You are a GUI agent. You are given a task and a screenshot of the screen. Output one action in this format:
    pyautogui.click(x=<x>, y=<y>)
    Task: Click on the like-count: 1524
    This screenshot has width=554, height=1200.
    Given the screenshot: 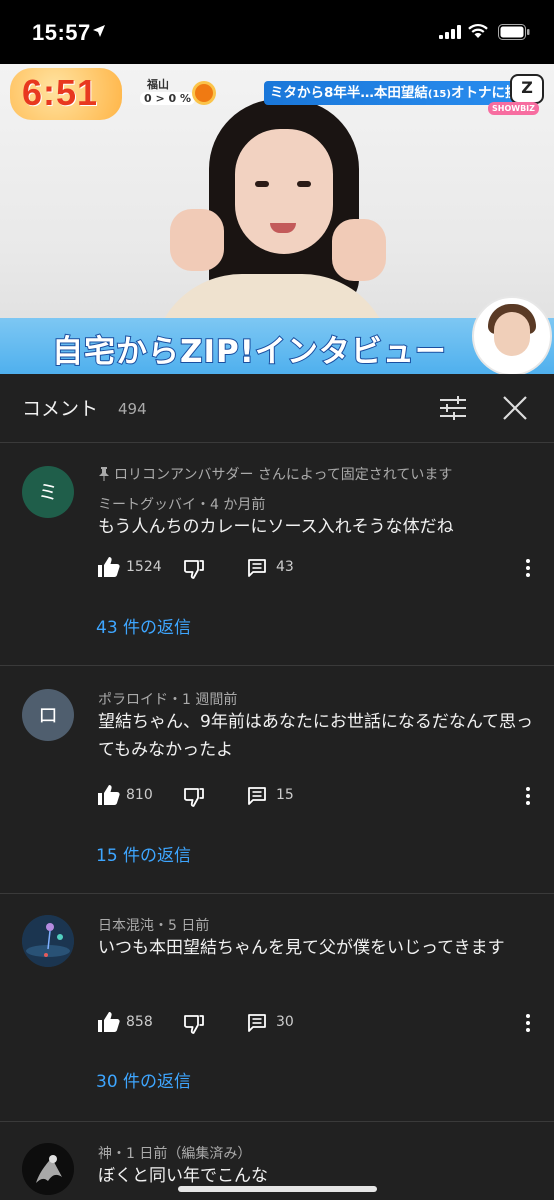 What is the action you would take?
    pyautogui.click(x=144, y=567)
    